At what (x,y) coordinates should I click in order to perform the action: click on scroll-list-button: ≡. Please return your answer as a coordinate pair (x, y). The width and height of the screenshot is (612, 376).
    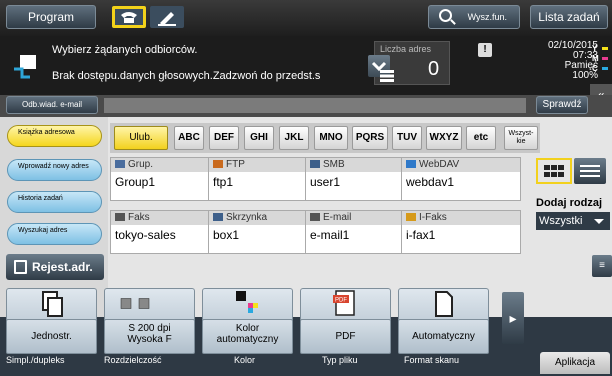
    Looking at the image, I should click on (602, 266).